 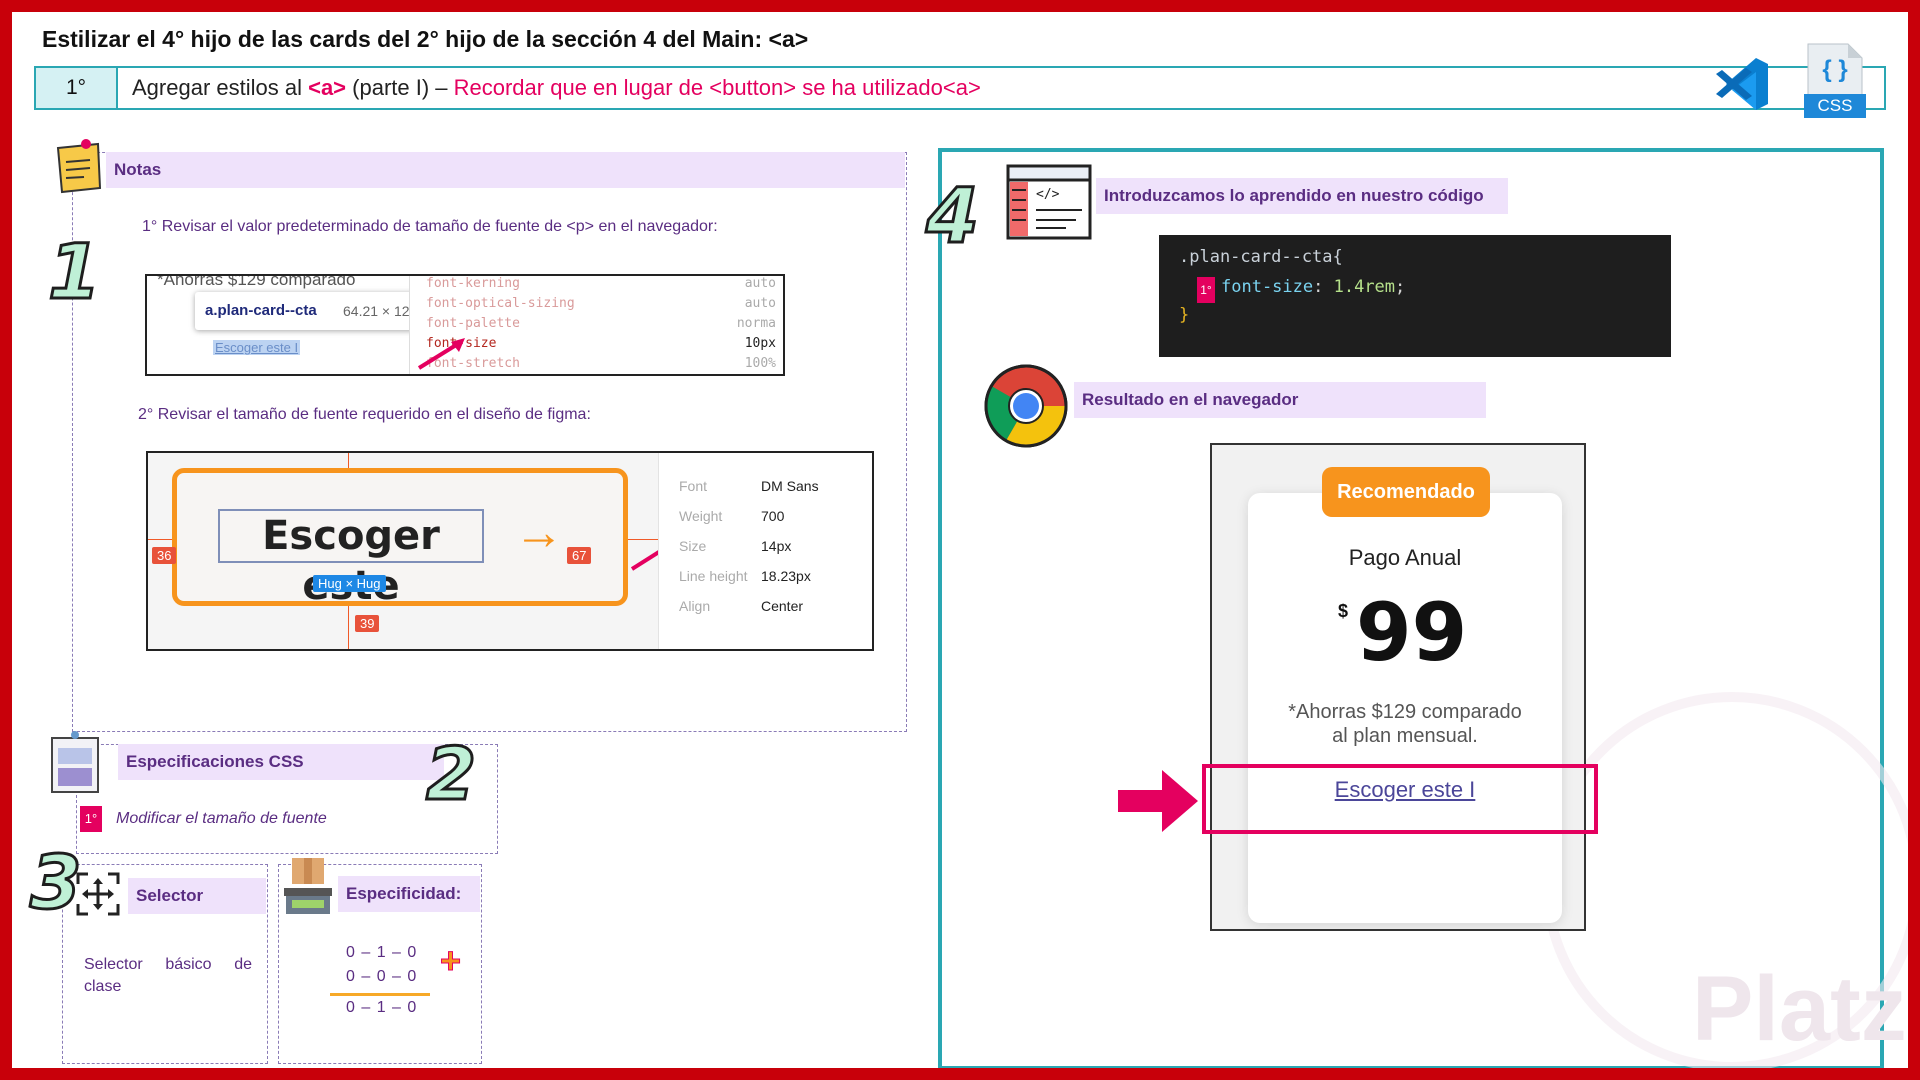 What do you see at coordinates (693, 486) in the screenshot?
I see `figma-spec-label: Font` at bounding box center [693, 486].